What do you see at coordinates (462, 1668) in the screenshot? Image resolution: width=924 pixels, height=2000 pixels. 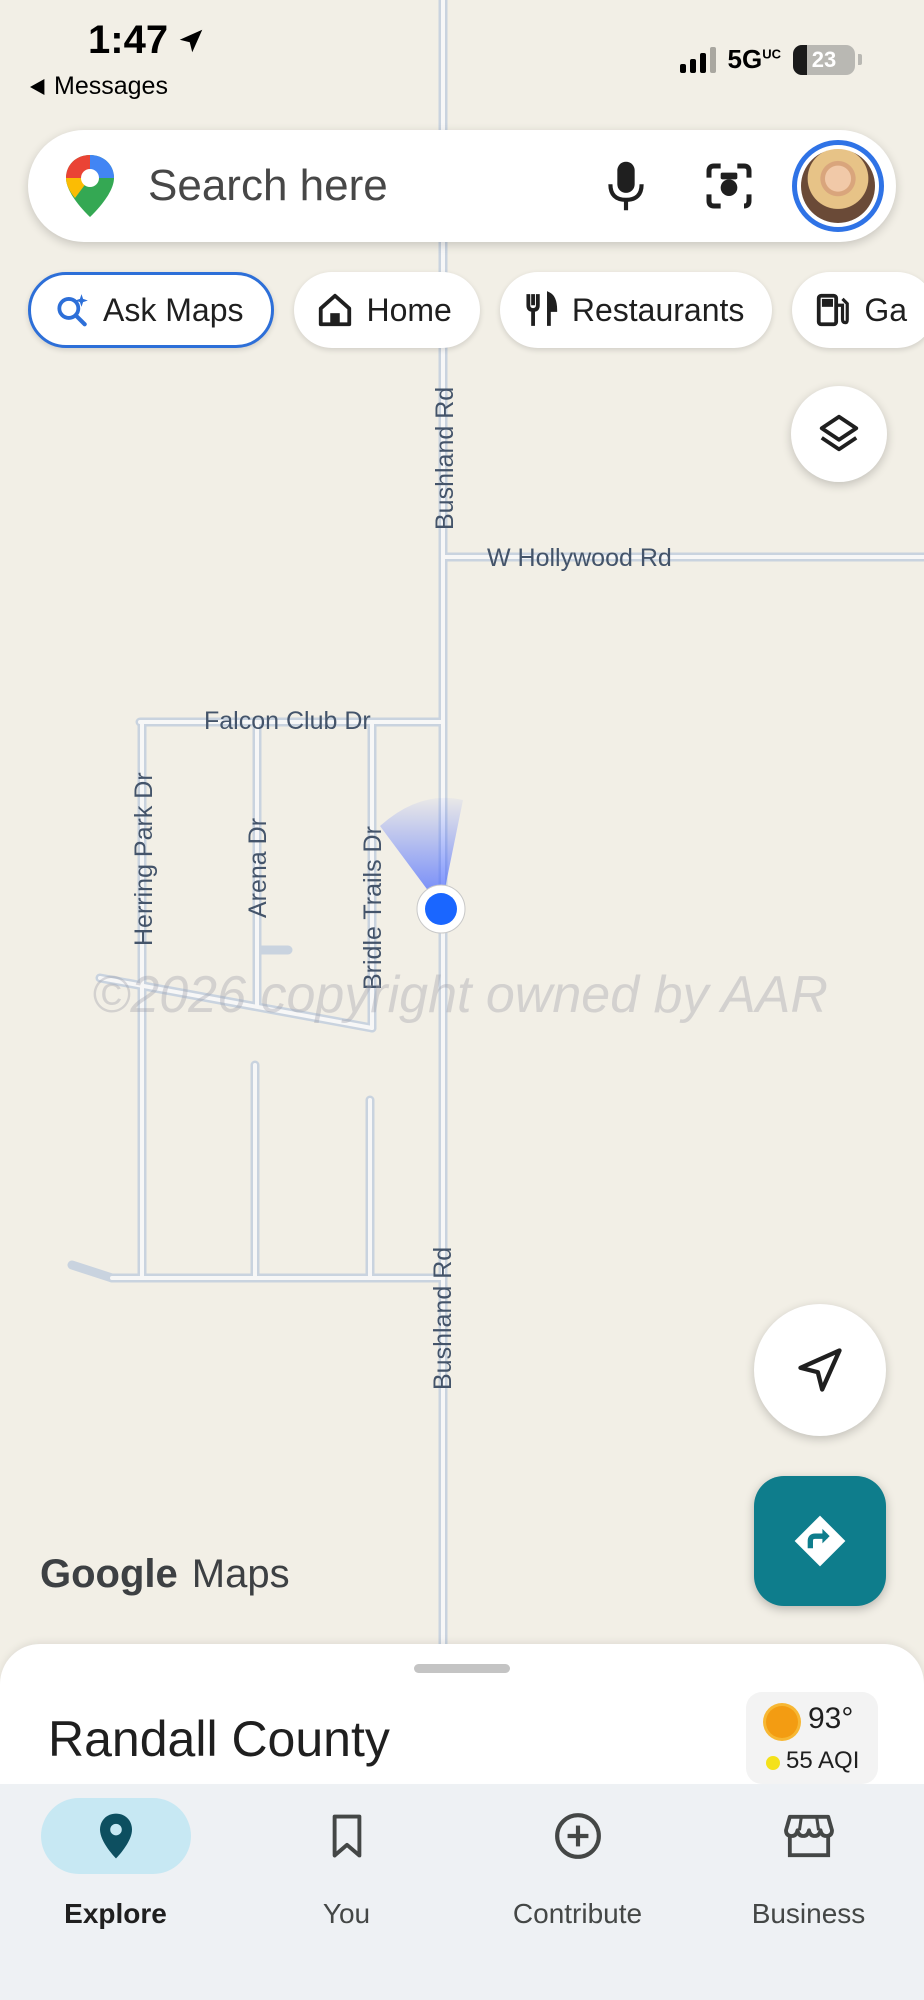 I see `sheet-drag-handle` at bounding box center [462, 1668].